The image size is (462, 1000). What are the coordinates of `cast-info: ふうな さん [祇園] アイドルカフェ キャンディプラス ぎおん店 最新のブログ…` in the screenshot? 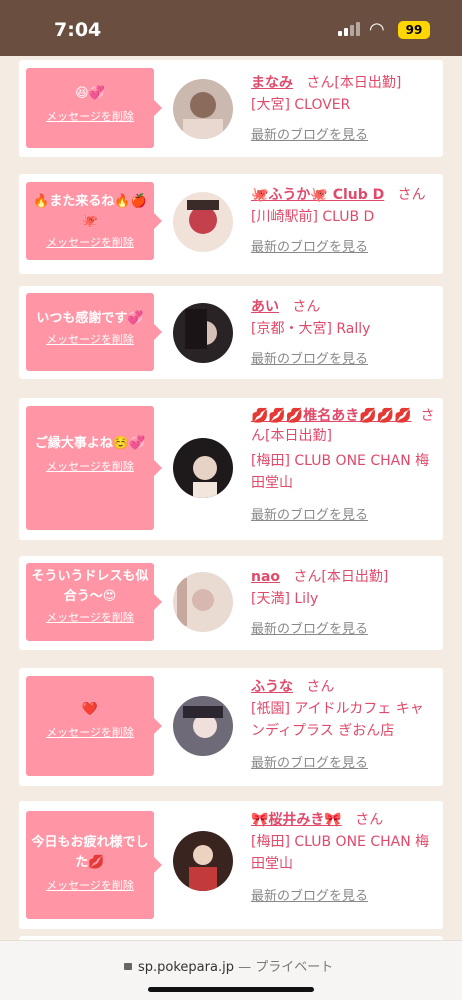 It's located at (344, 723).